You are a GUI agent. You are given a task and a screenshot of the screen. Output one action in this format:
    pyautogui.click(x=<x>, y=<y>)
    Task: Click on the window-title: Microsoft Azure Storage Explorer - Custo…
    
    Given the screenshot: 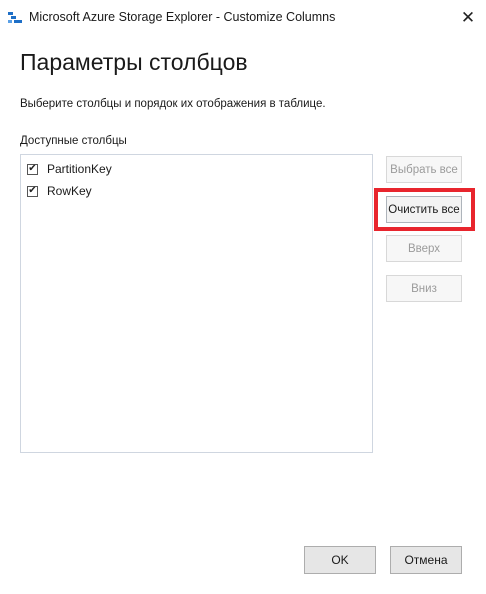 What is the action you would take?
    pyautogui.click(x=182, y=17)
    